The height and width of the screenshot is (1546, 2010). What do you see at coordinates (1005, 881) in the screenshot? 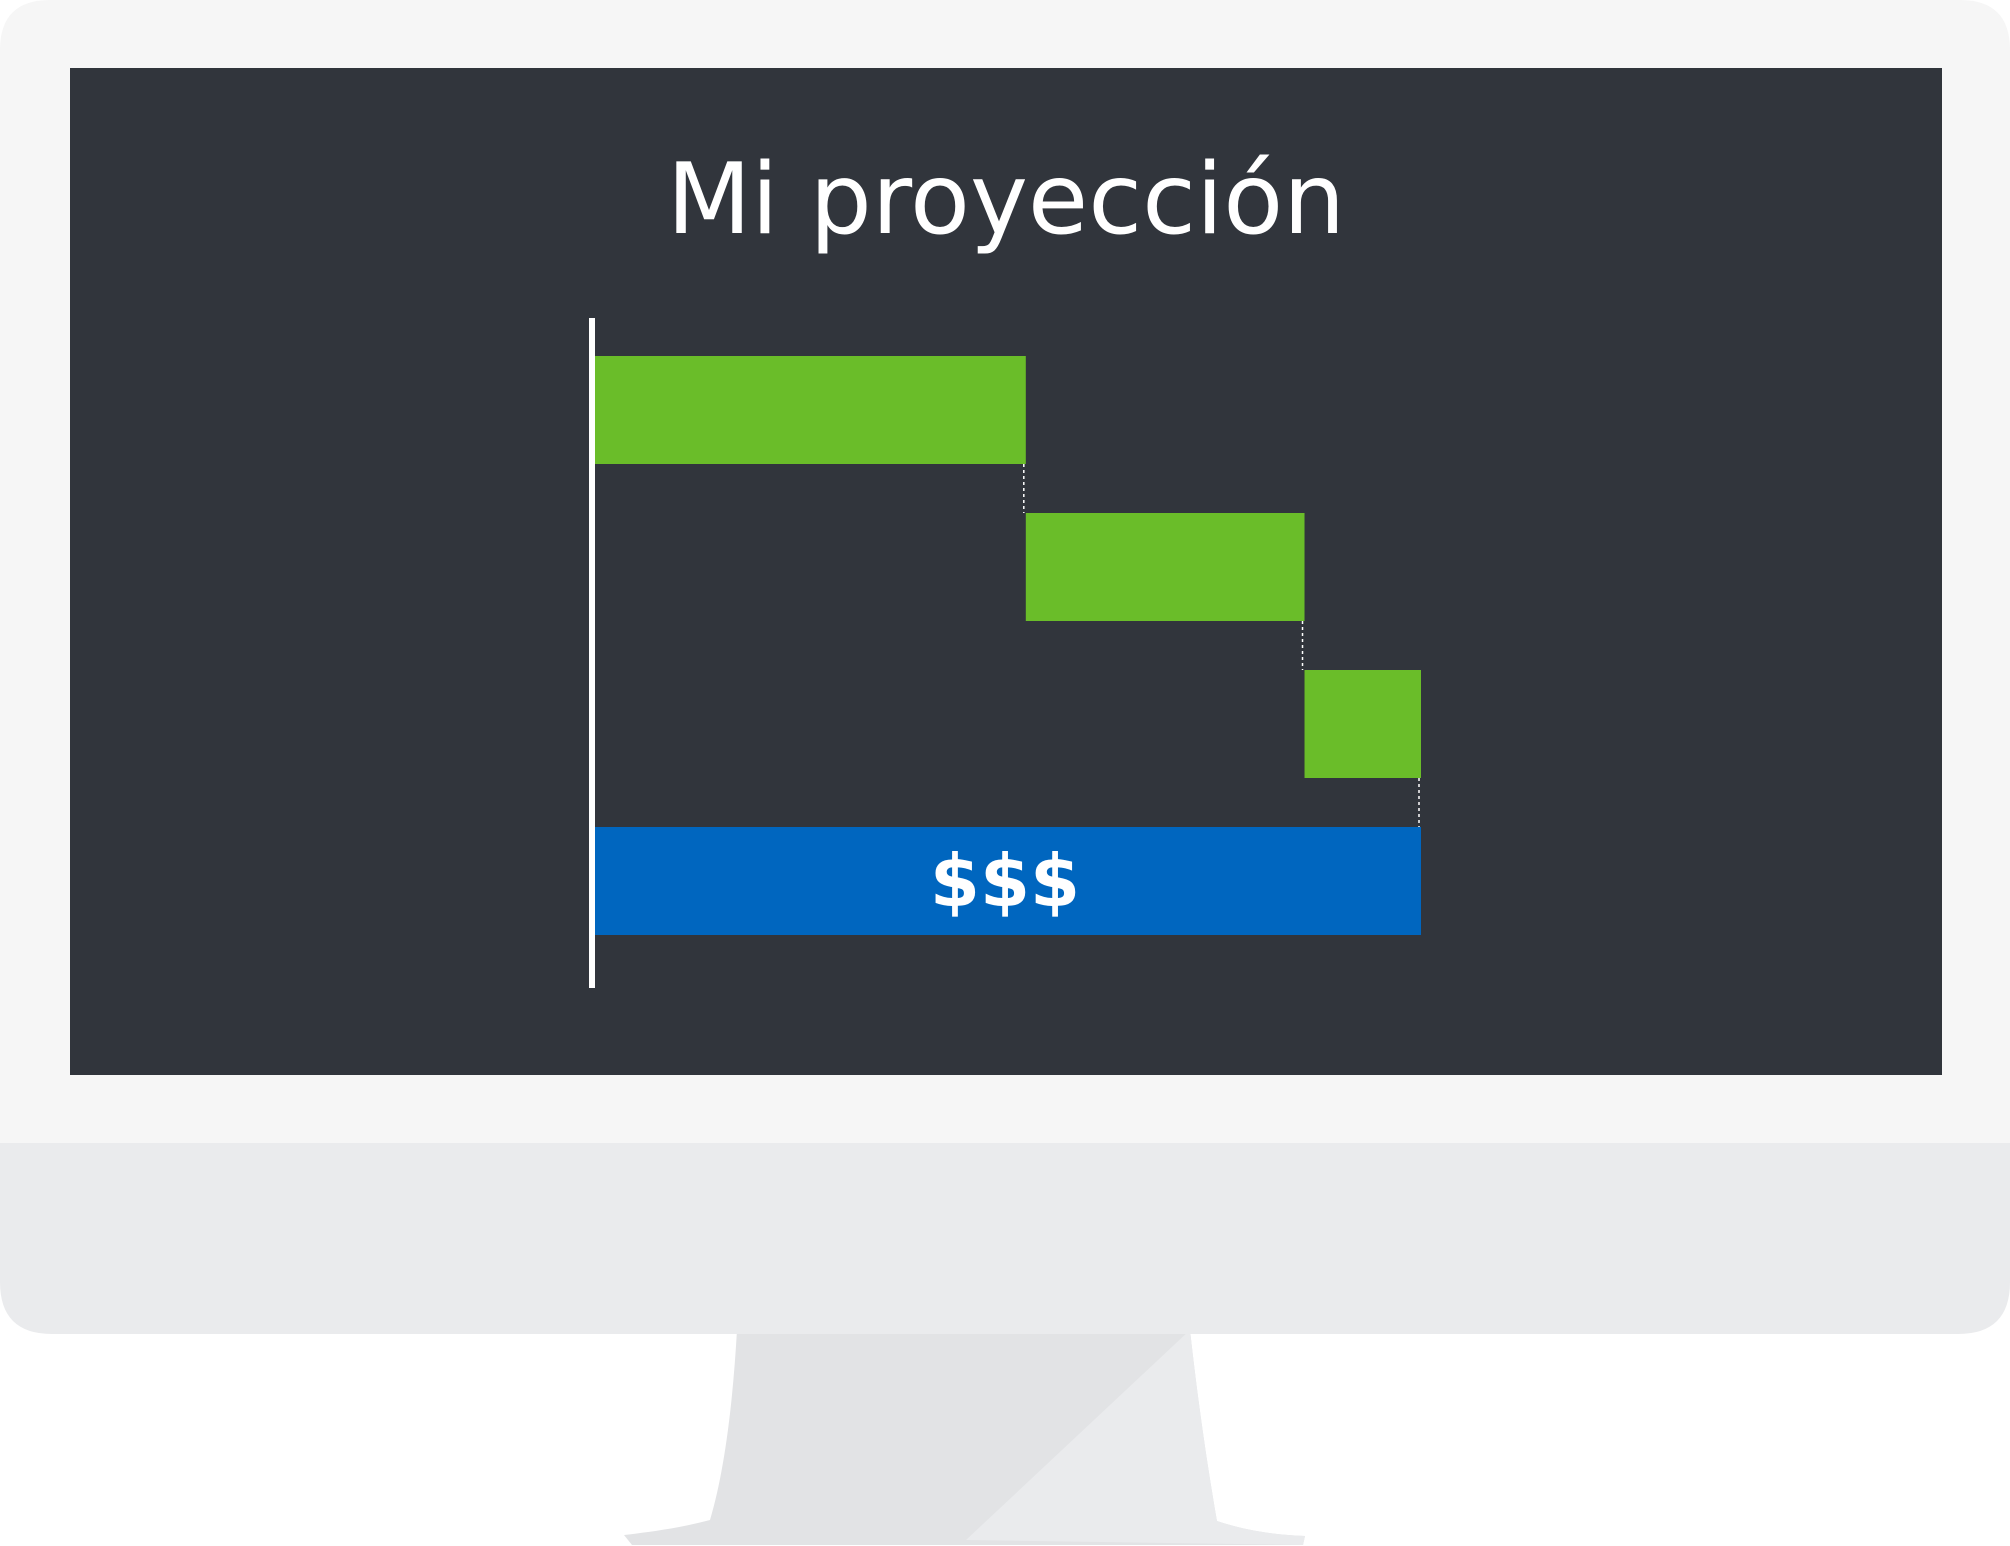
I see `total-bar-label: $$$` at bounding box center [1005, 881].